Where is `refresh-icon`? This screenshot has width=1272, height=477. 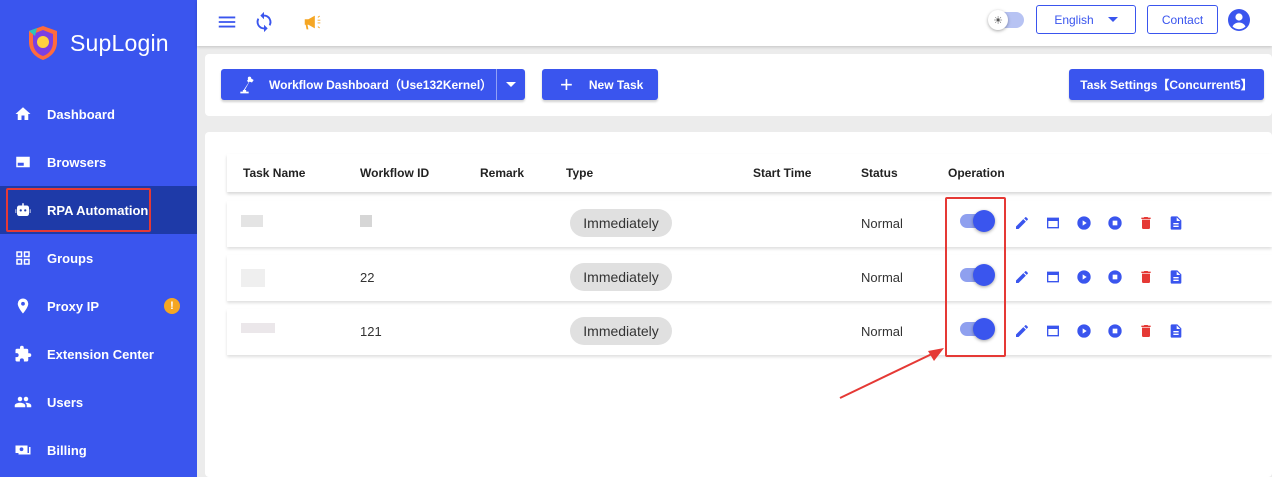 refresh-icon is located at coordinates (264, 22).